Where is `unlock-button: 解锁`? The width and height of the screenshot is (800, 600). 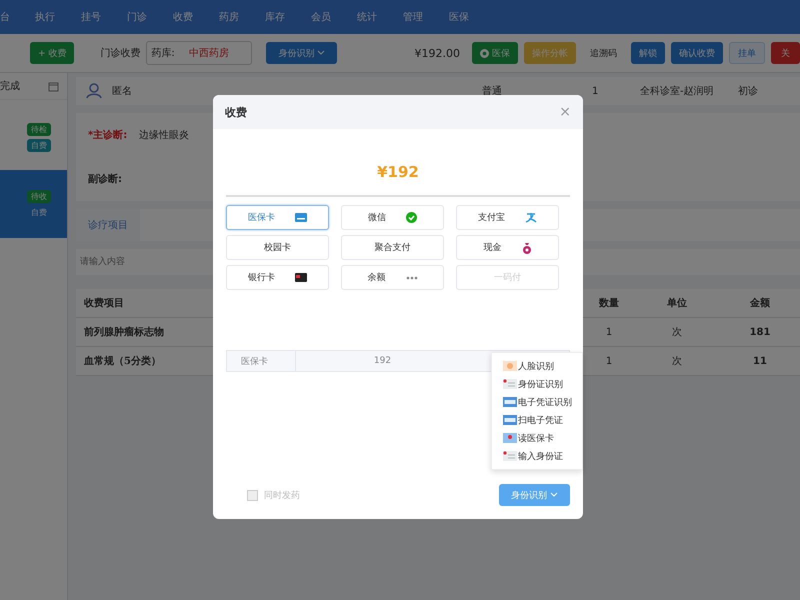
unlock-button: 解锁 is located at coordinates (648, 53).